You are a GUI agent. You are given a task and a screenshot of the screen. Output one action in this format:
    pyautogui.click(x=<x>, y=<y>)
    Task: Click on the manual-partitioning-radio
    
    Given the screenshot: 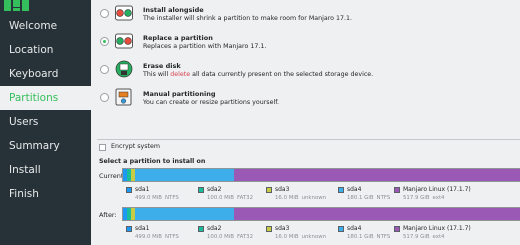 What is the action you would take?
    pyautogui.click(x=104, y=97)
    